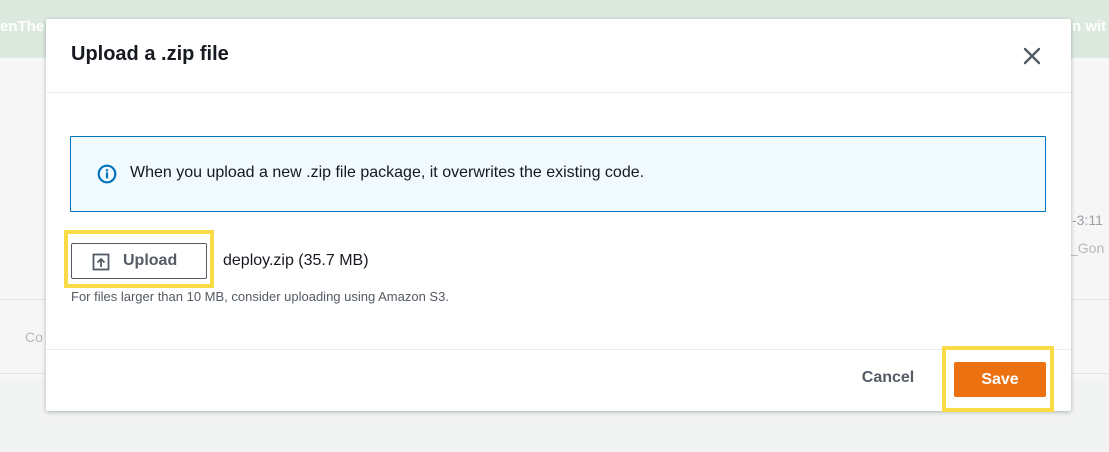 This screenshot has height=452, width=1109. I want to click on upload-button: Upload, so click(139, 261).